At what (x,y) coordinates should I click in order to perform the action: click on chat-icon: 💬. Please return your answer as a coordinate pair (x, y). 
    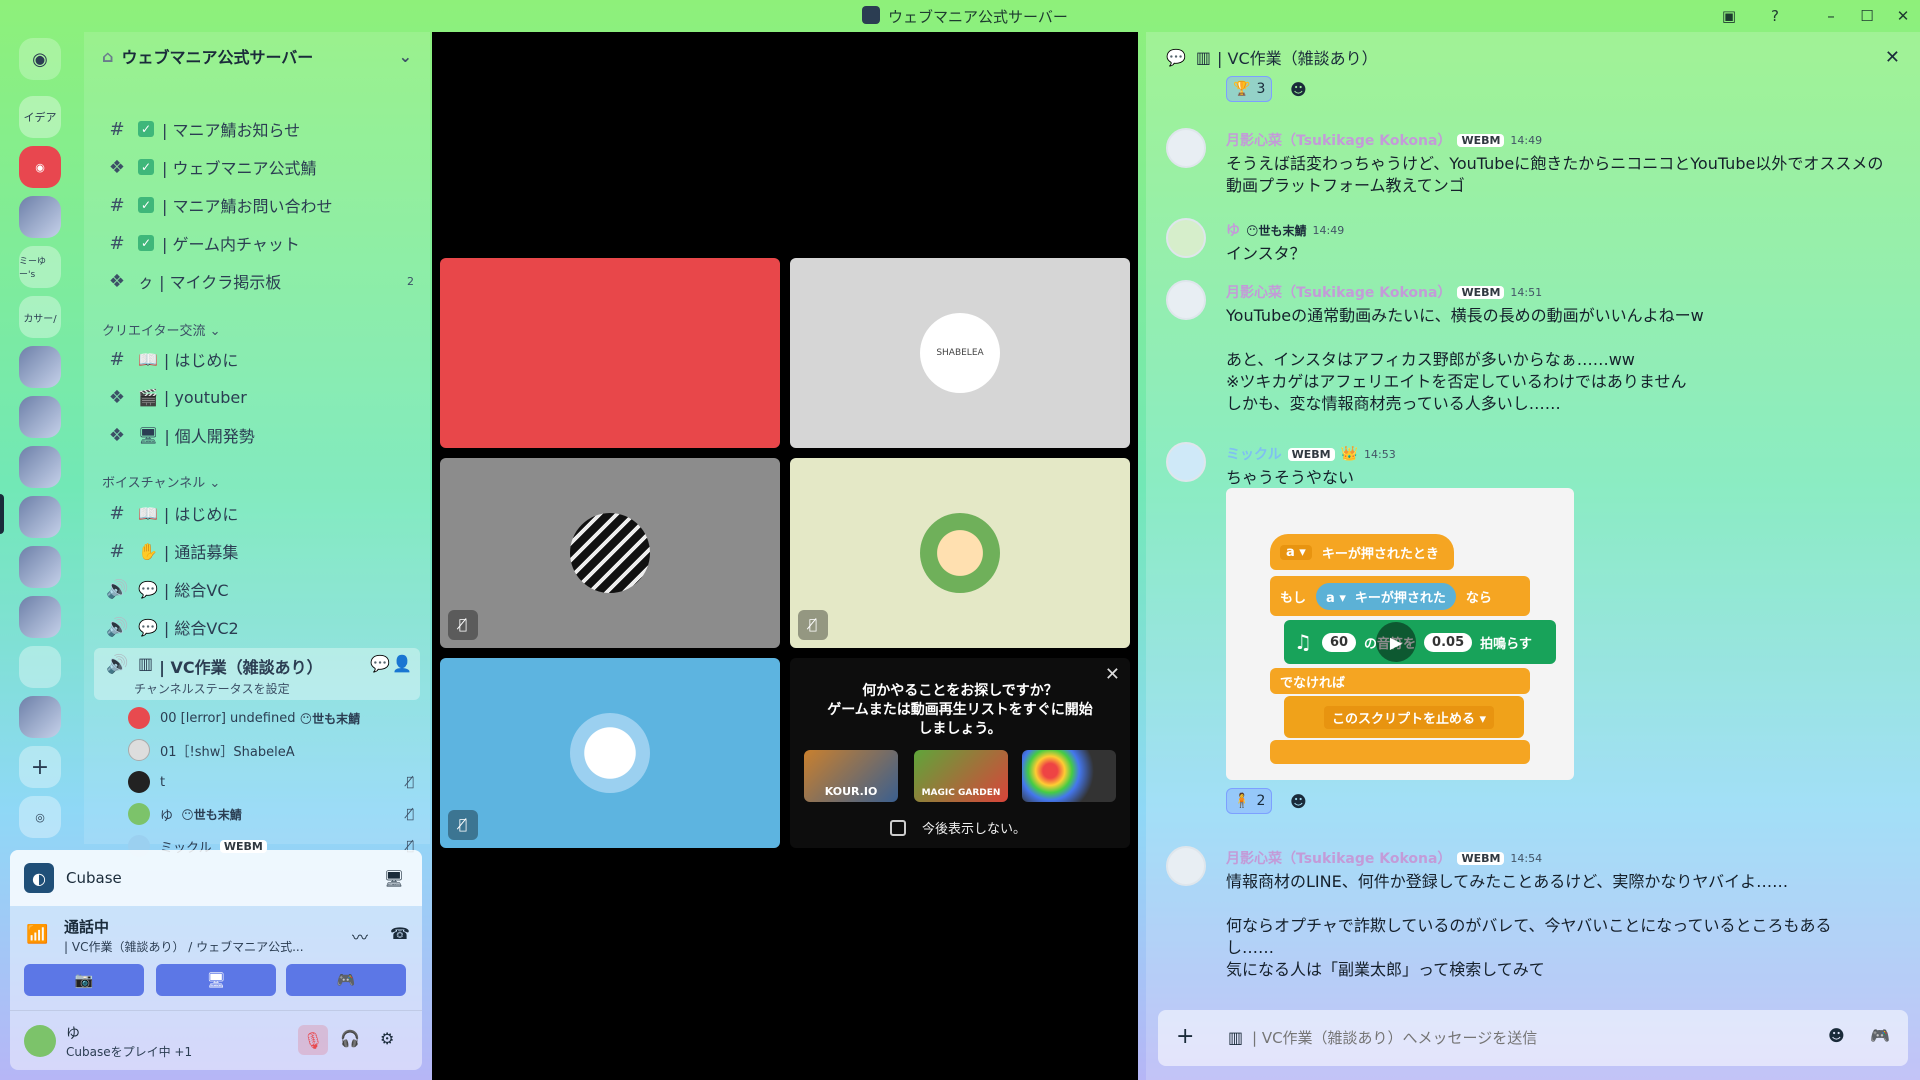
    Looking at the image, I should click on (380, 663).